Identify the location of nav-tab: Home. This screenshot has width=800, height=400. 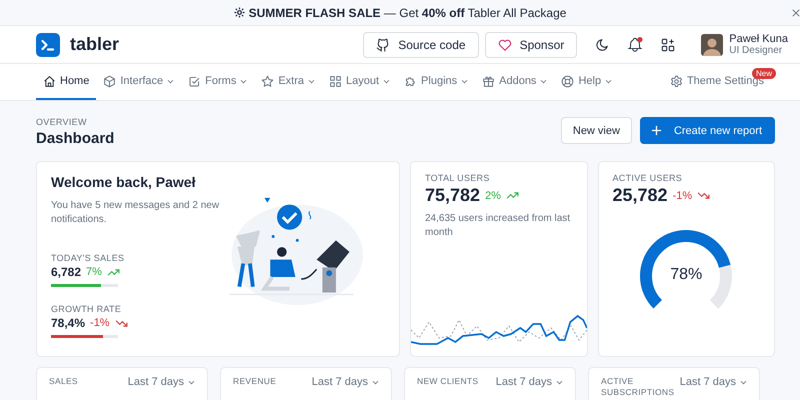
(66, 82).